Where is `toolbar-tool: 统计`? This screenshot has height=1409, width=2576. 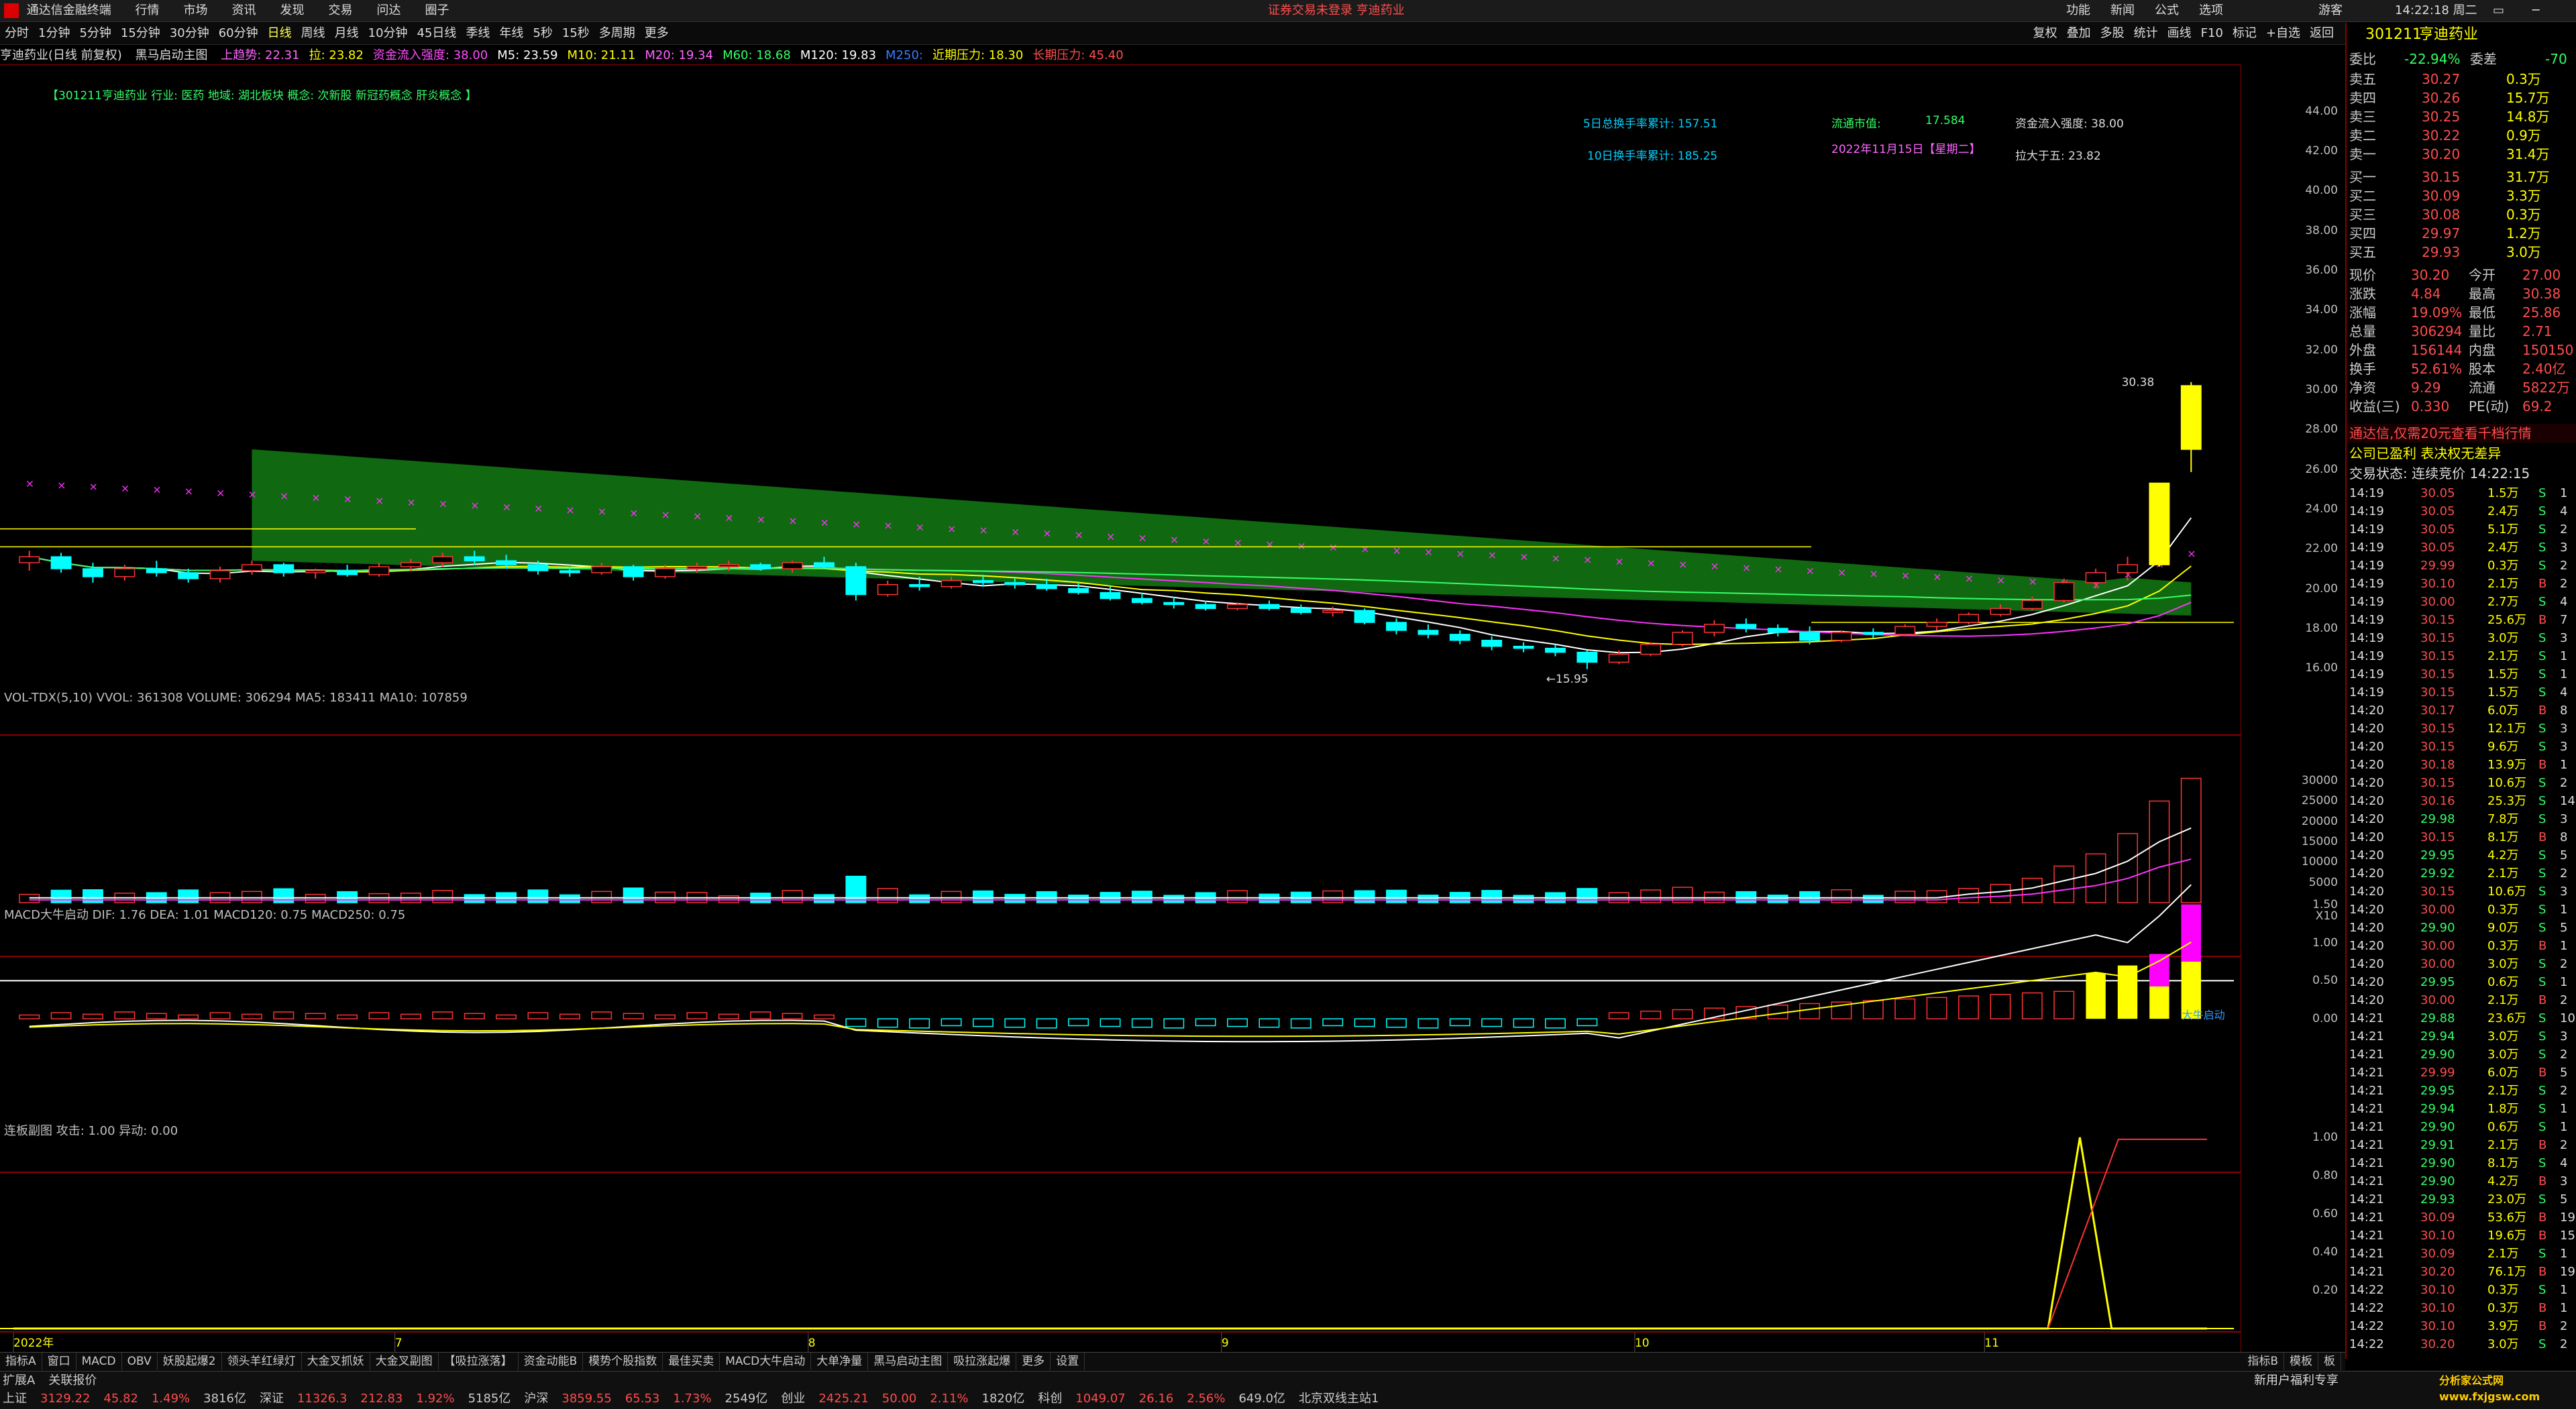
toolbar-tool: 统计 is located at coordinates (2146, 33).